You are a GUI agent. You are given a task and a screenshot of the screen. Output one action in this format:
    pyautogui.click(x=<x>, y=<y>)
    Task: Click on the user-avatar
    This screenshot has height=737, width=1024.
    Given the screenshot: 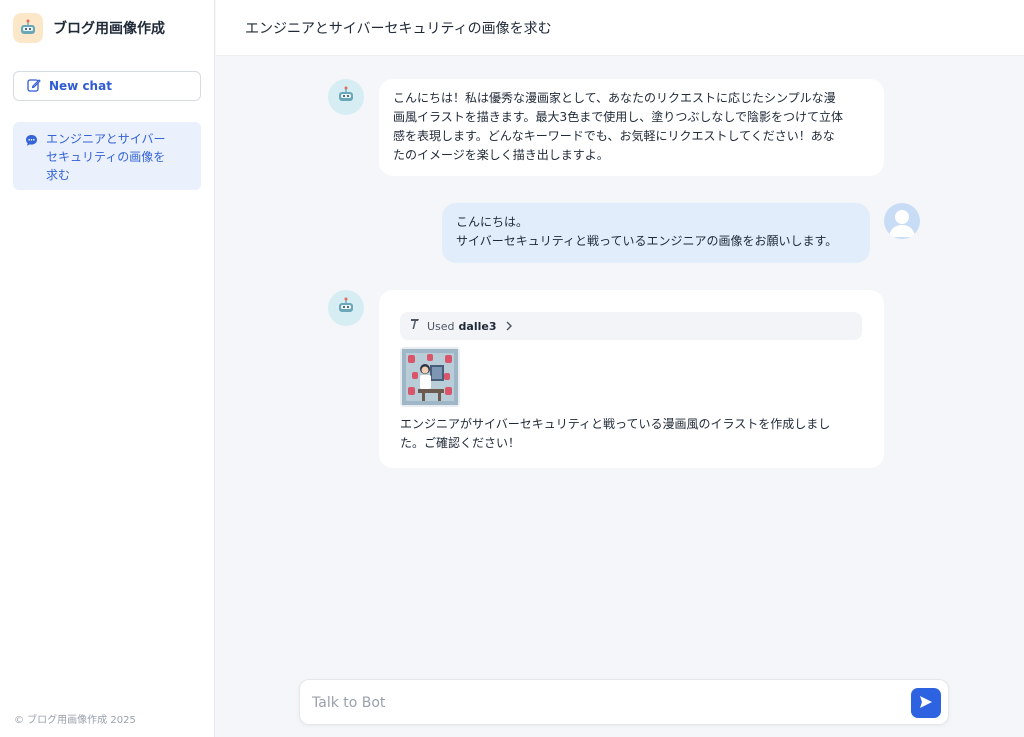 What is the action you would take?
    pyautogui.click(x=902, y=221)
    